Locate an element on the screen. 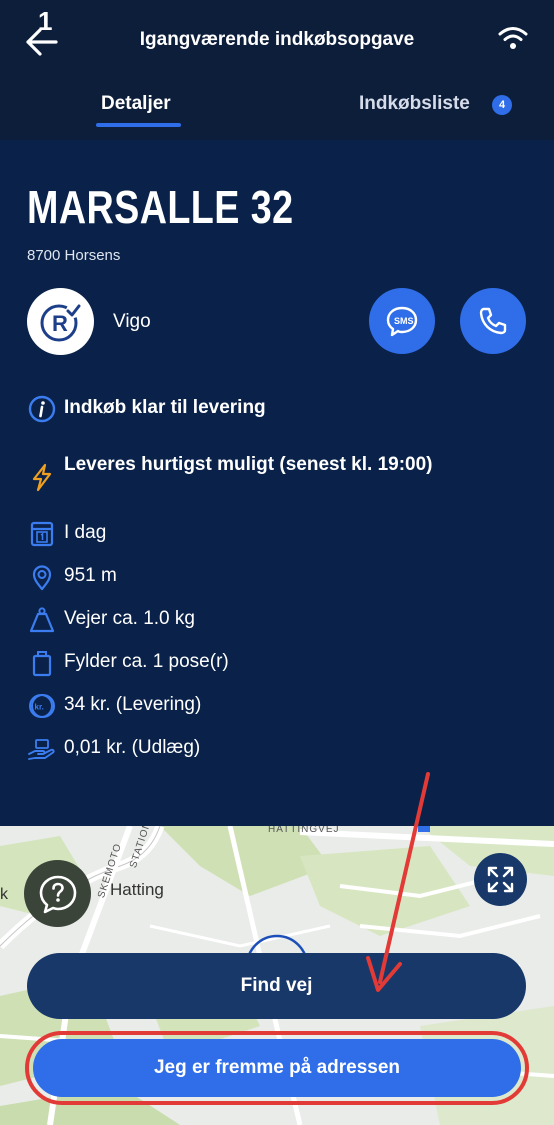 The image size is (554, 1125). arrived-button-highlight: Jeg er fremme på adressen is located at coordinates (277, 1068).